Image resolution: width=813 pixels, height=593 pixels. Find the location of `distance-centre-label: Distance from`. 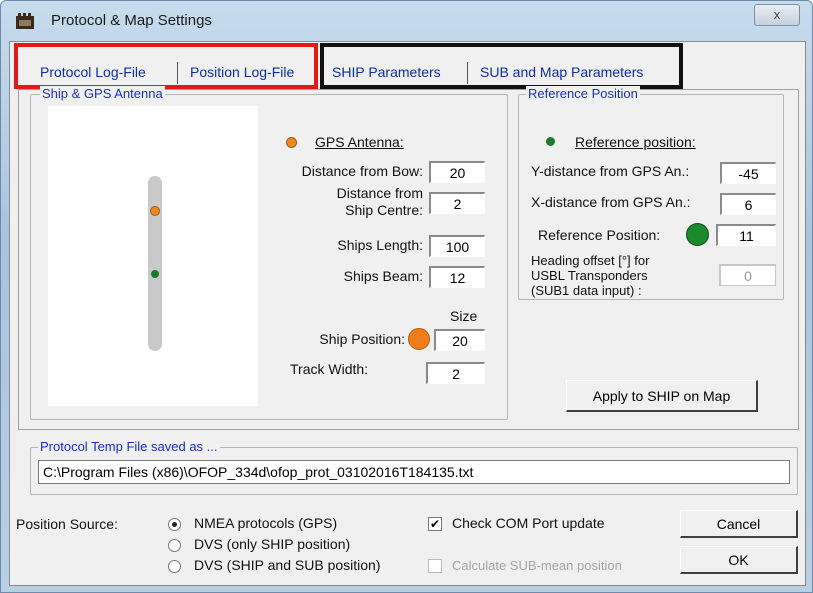

distance-centre-label: Distance from is located at coordinates (379, 193).